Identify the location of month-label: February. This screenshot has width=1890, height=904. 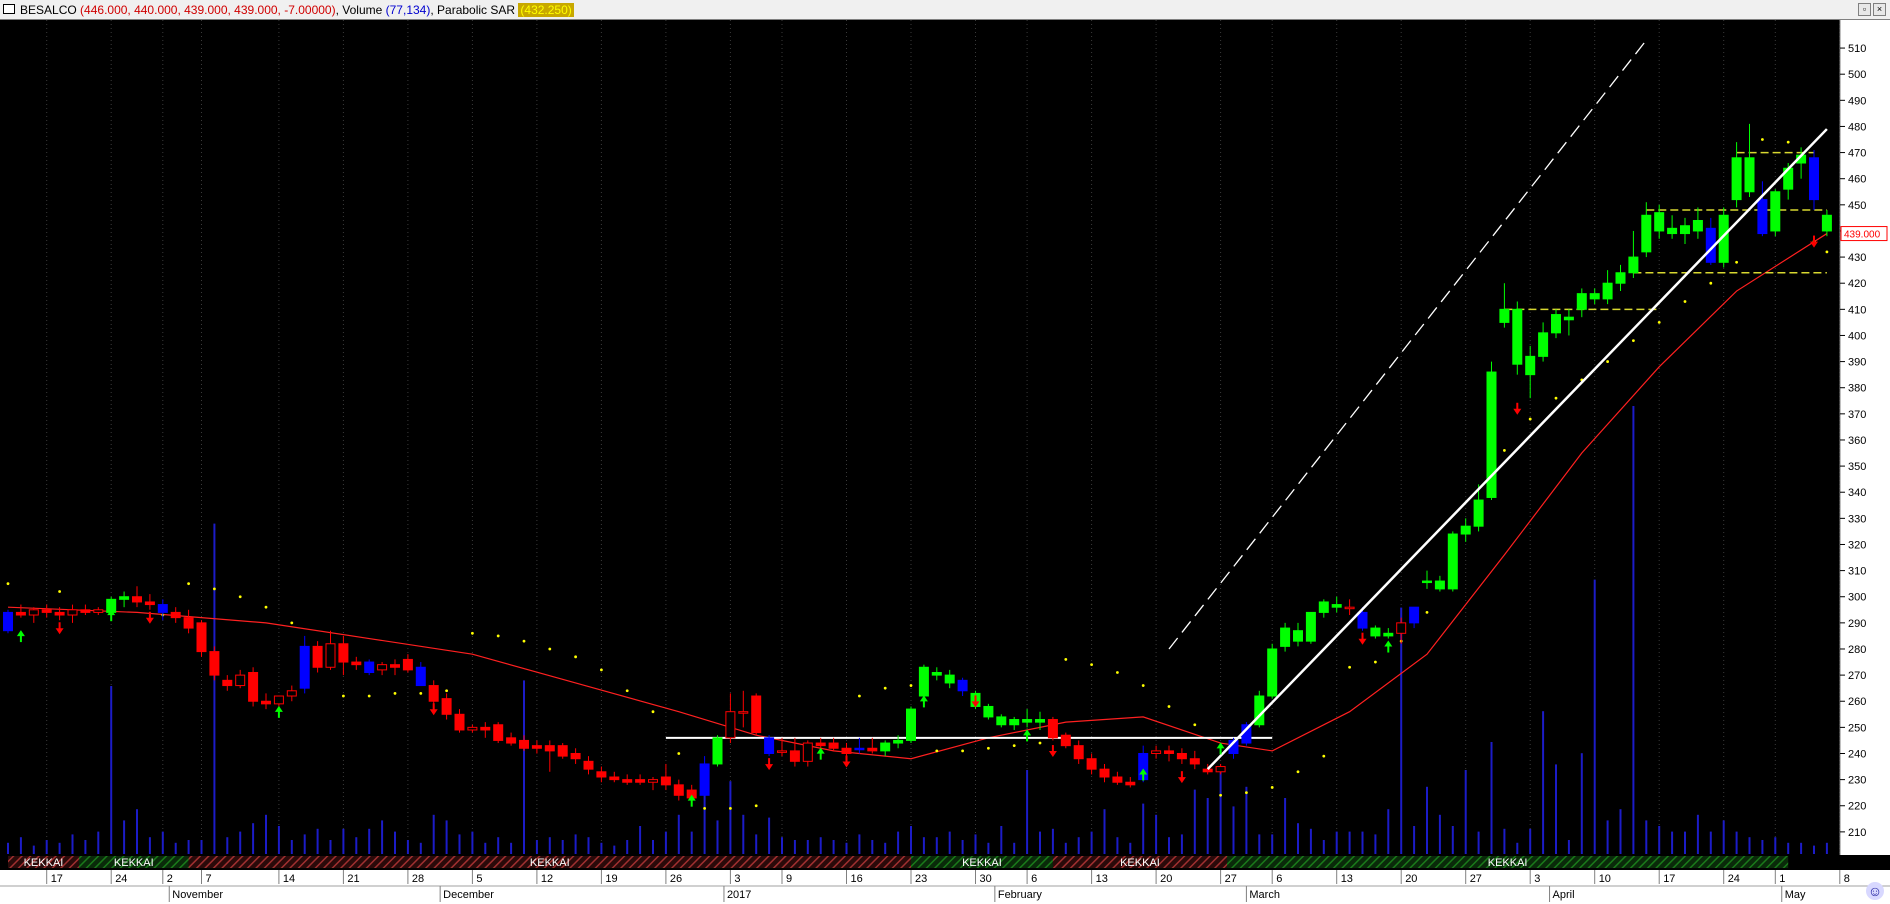
(1020, 895).